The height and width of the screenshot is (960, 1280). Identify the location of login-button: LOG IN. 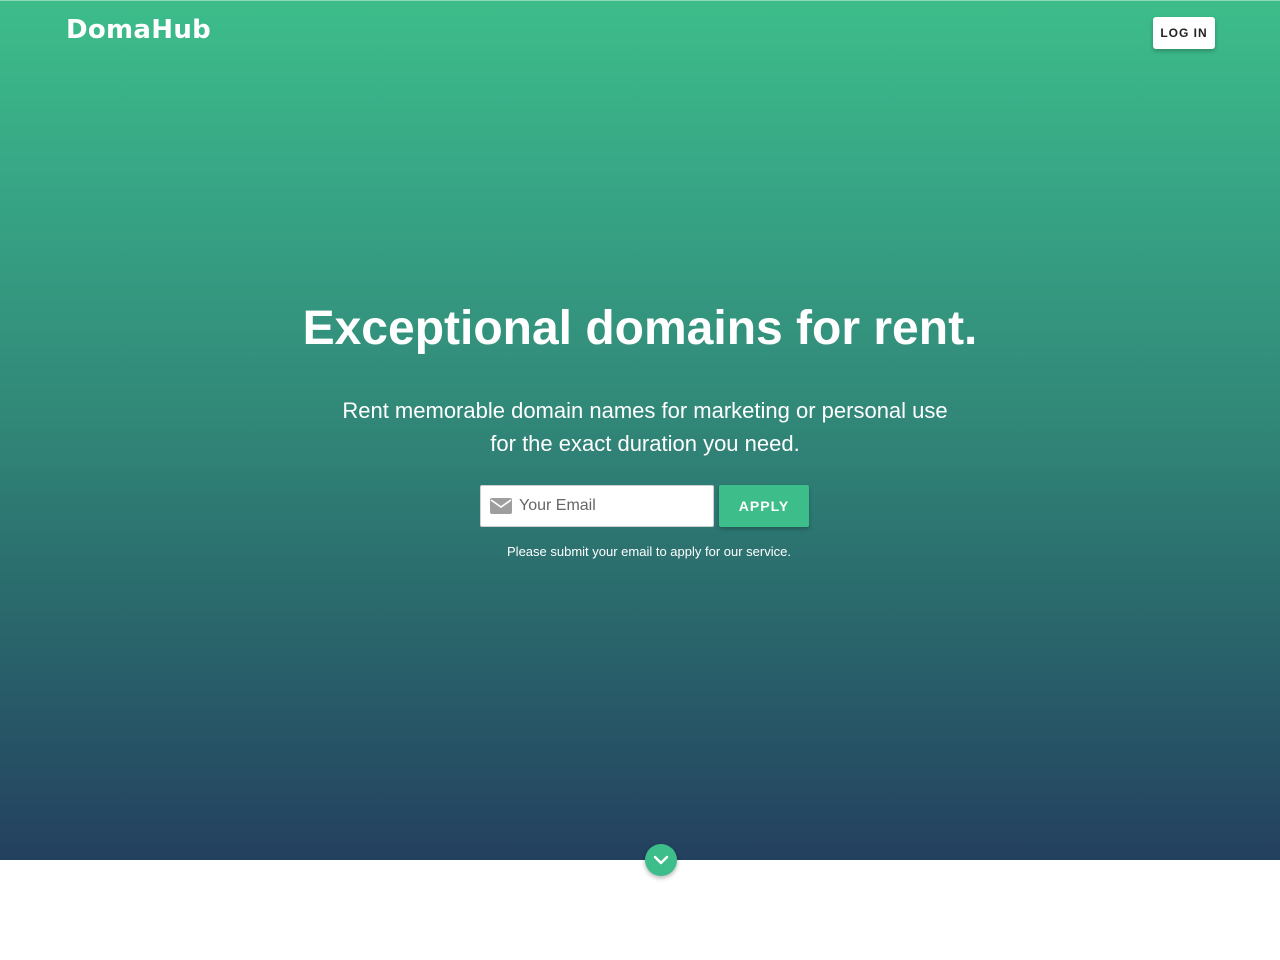
(1184, 33).